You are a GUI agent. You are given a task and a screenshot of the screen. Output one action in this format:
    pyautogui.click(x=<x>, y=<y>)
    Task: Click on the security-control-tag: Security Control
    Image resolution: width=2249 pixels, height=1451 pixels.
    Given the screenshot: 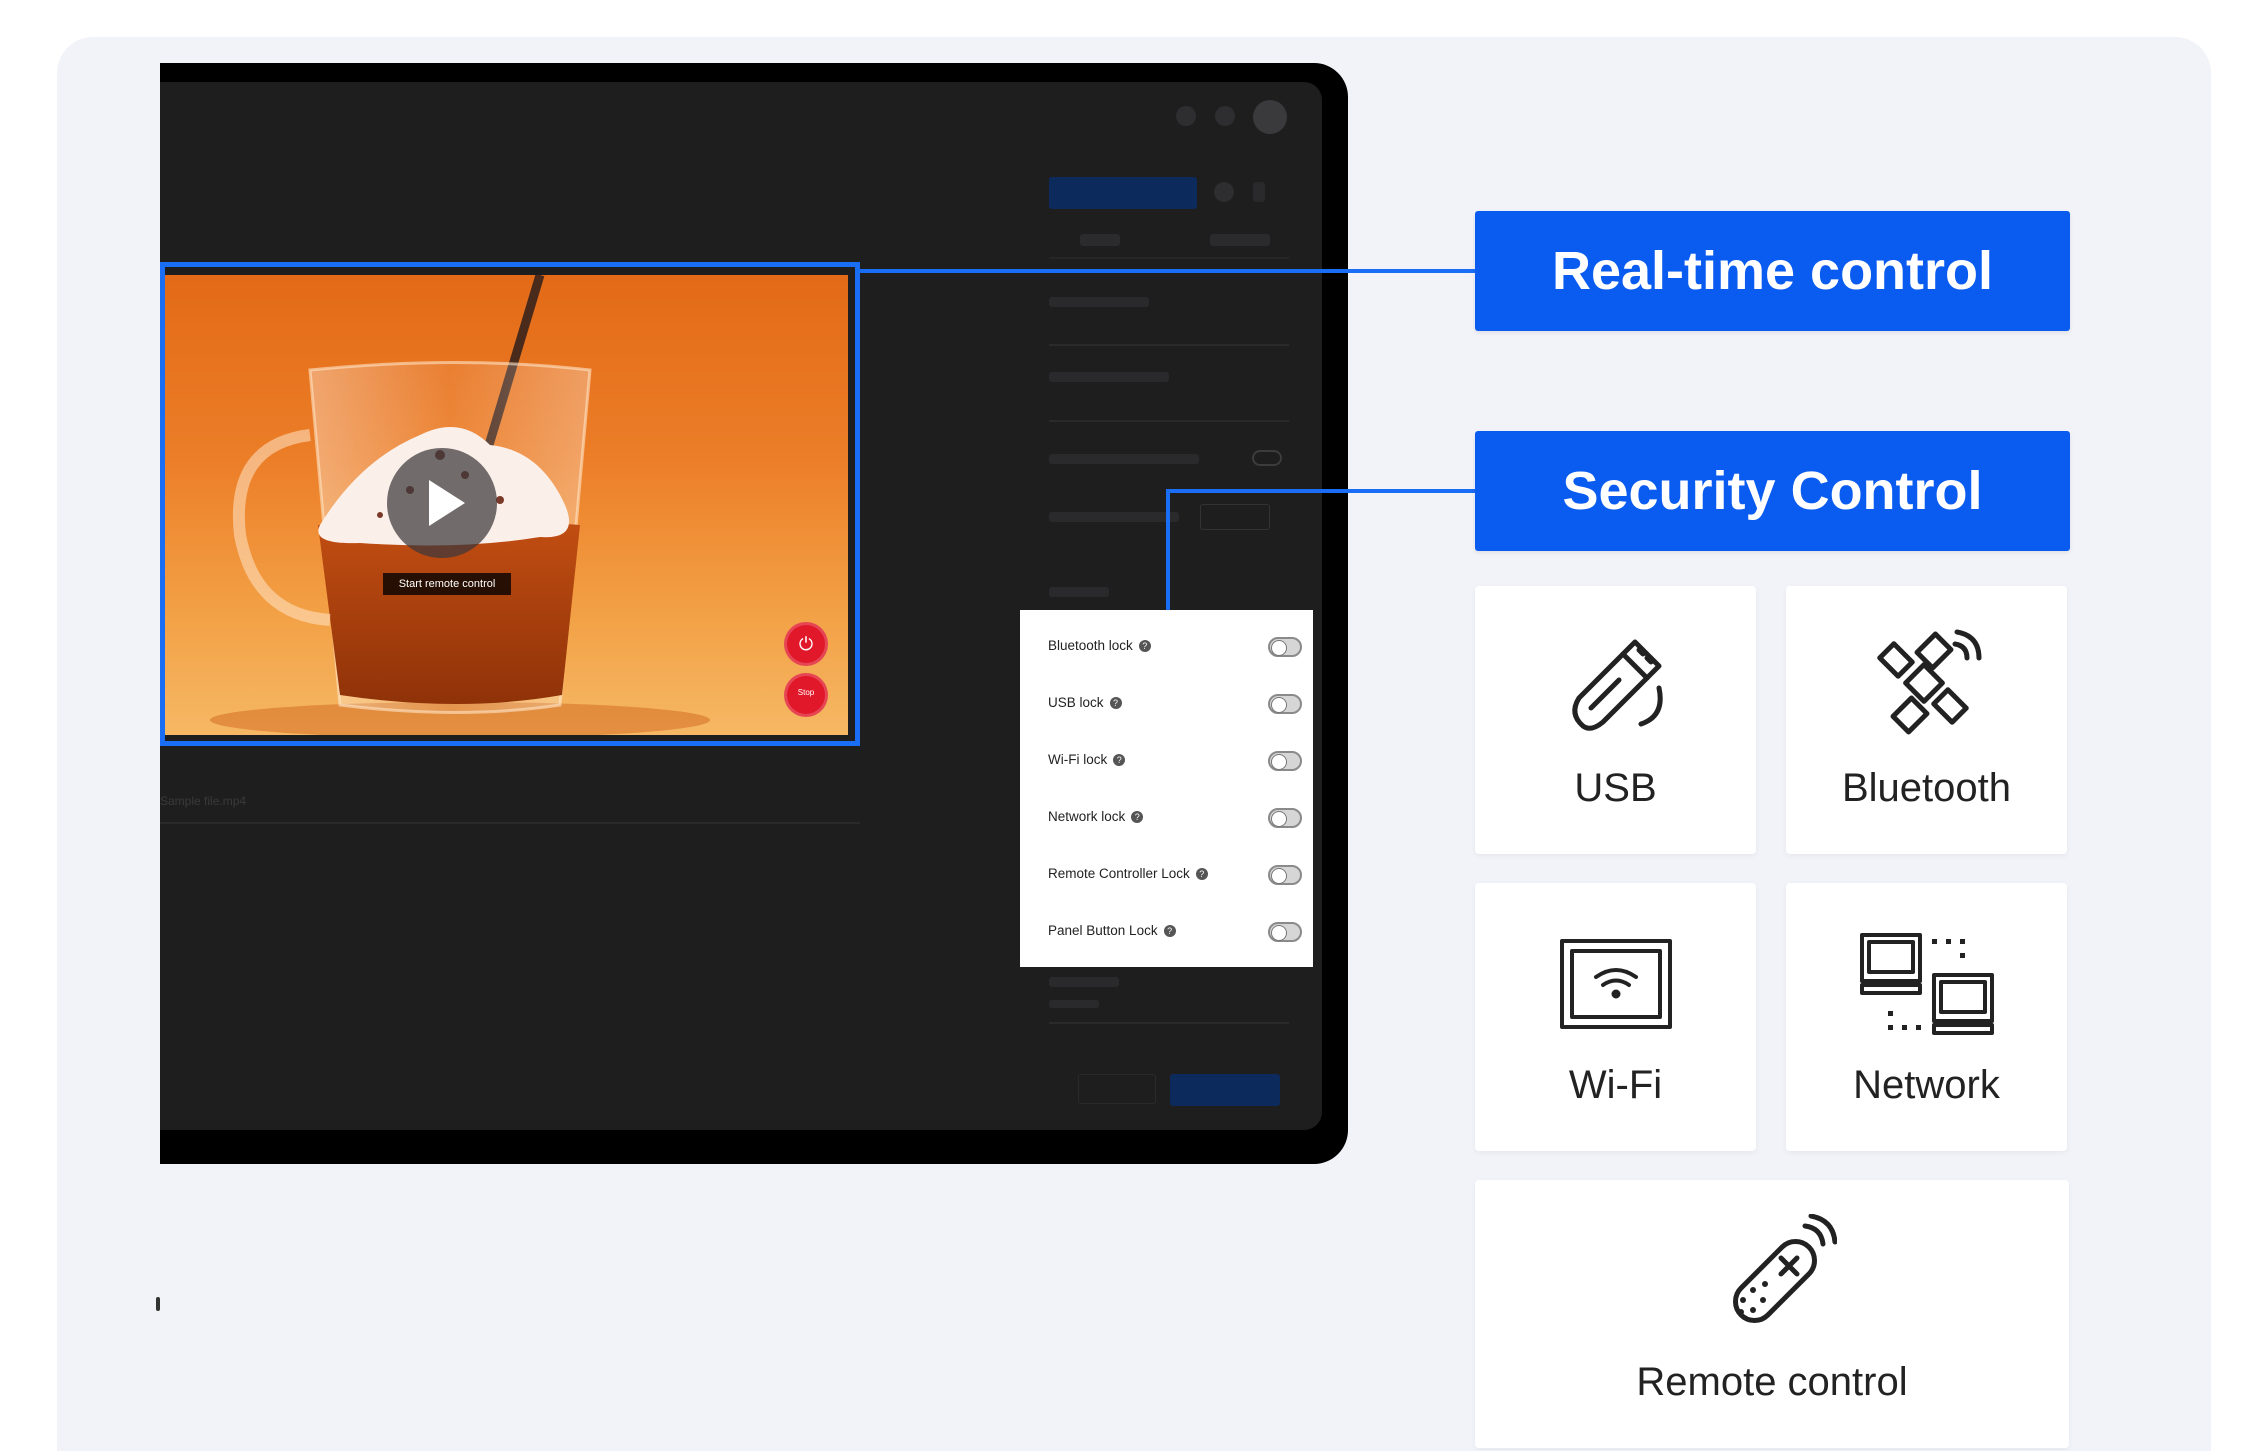 What is the action you would take?
    pyautogui.click(x=1772, y=491)
    